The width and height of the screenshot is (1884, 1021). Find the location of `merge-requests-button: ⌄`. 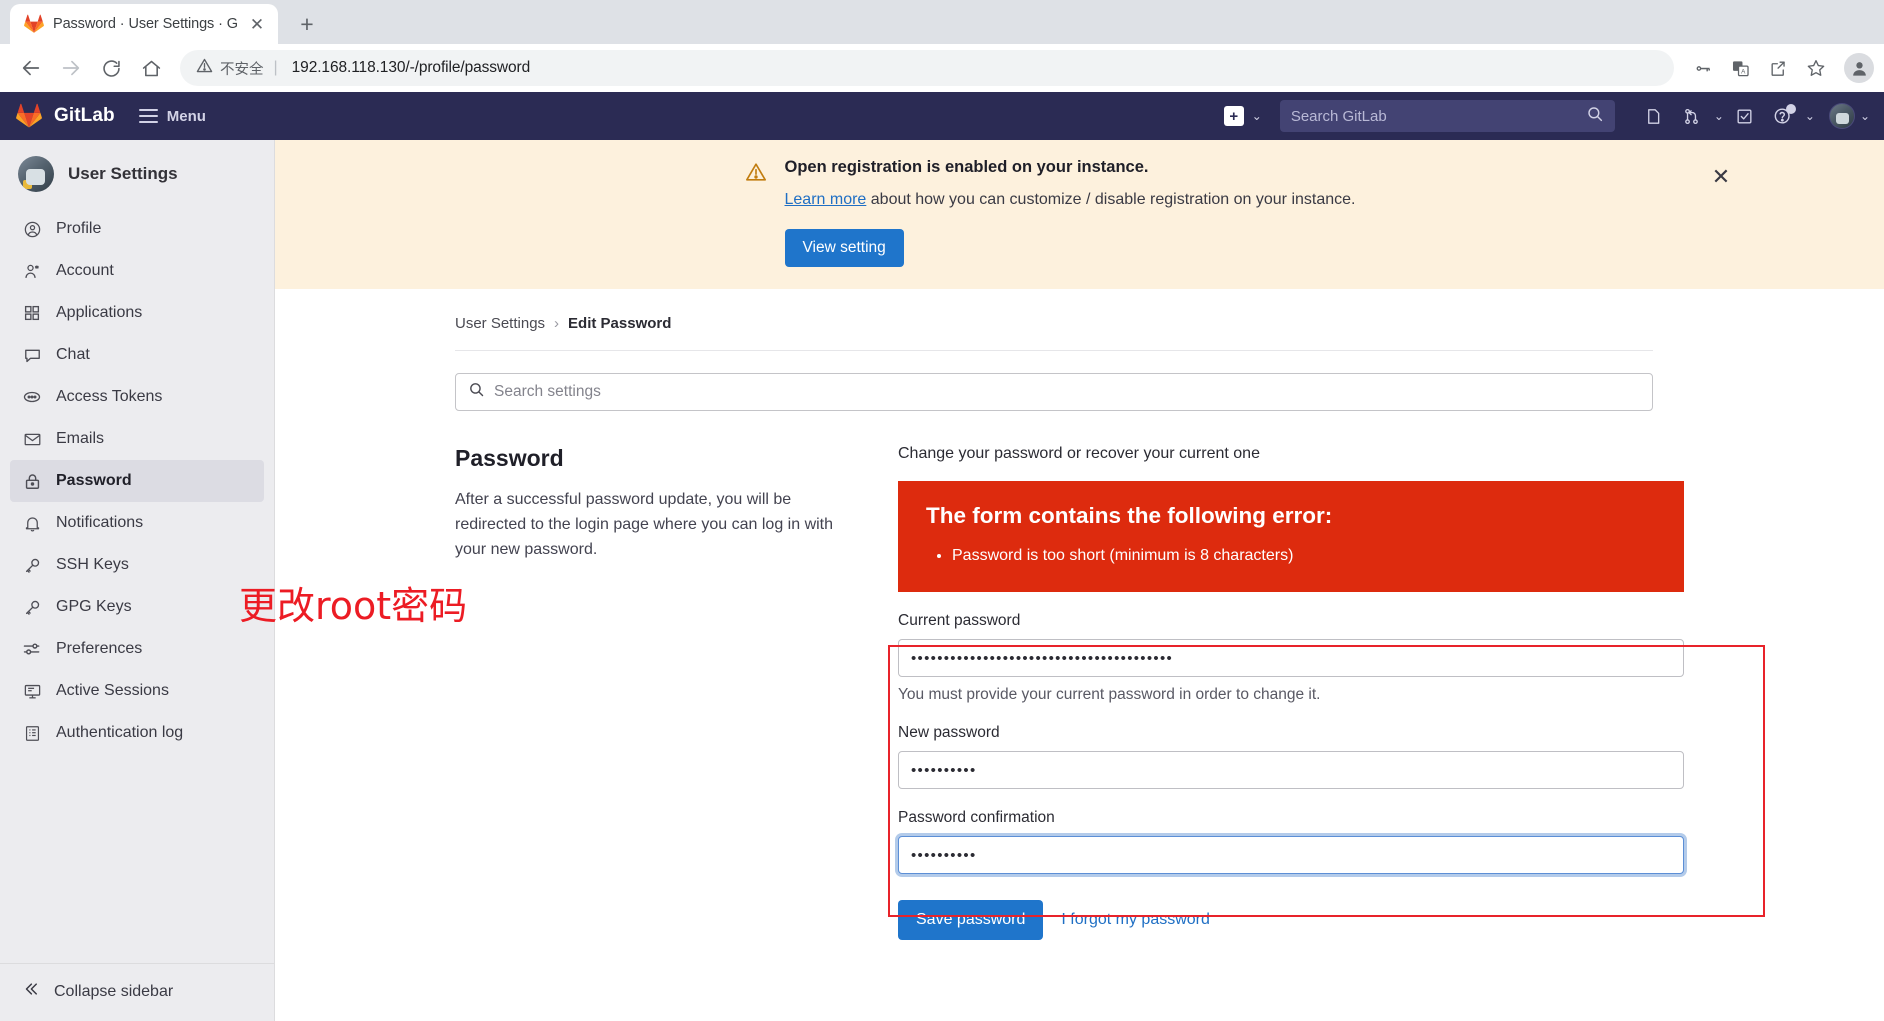

merge-requests-button: ⌄ is located at coordinates (1699, 116).